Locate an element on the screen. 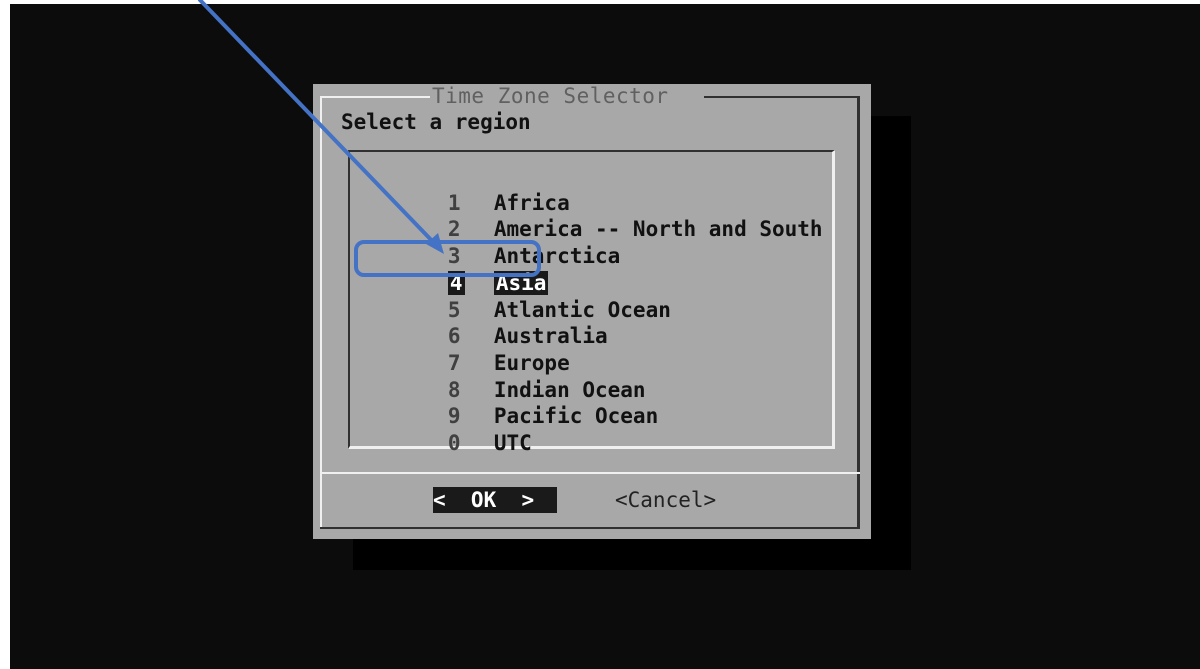 This screenshot has height=669, width=1200. list-item-pacific-ocean: 9 Pacific Ocean is located at coordinates (515, 402).